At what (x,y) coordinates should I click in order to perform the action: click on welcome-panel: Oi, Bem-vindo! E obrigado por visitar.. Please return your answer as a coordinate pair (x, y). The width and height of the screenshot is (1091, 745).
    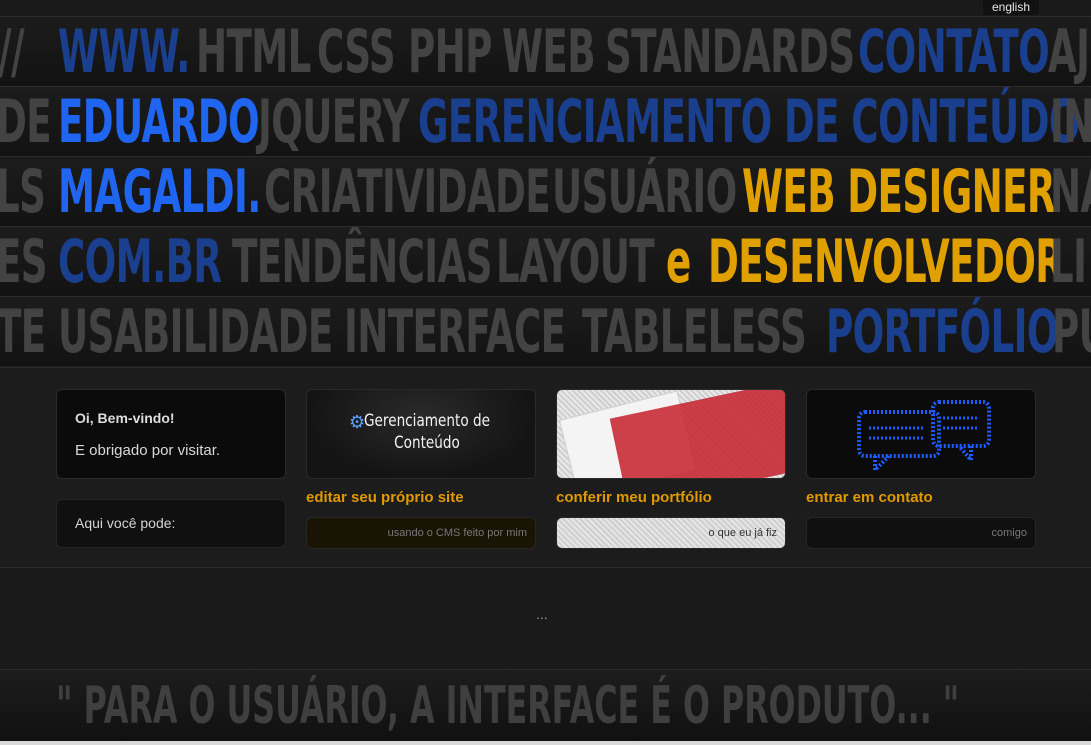
    Looking at the image, I should click on (171, 434).